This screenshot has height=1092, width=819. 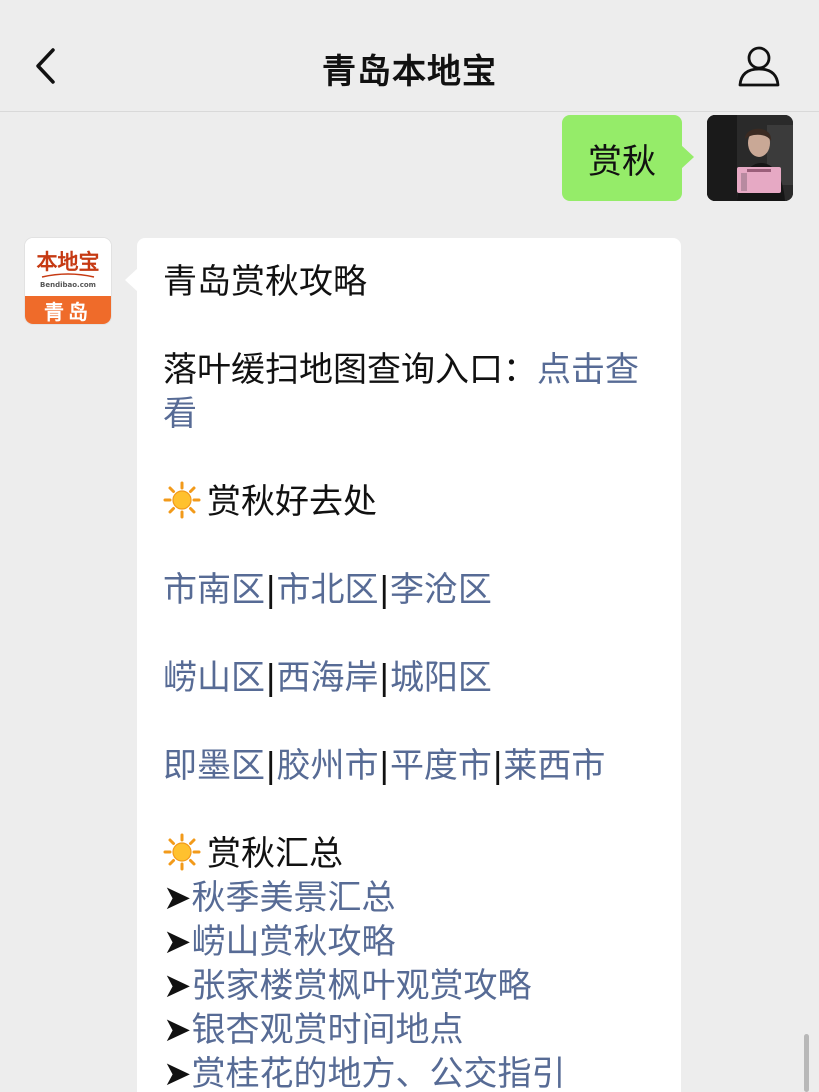 I want to click on map-entry-line: 落叶缓扫地图查询入口：点击查看, so click(x=410, y=392).